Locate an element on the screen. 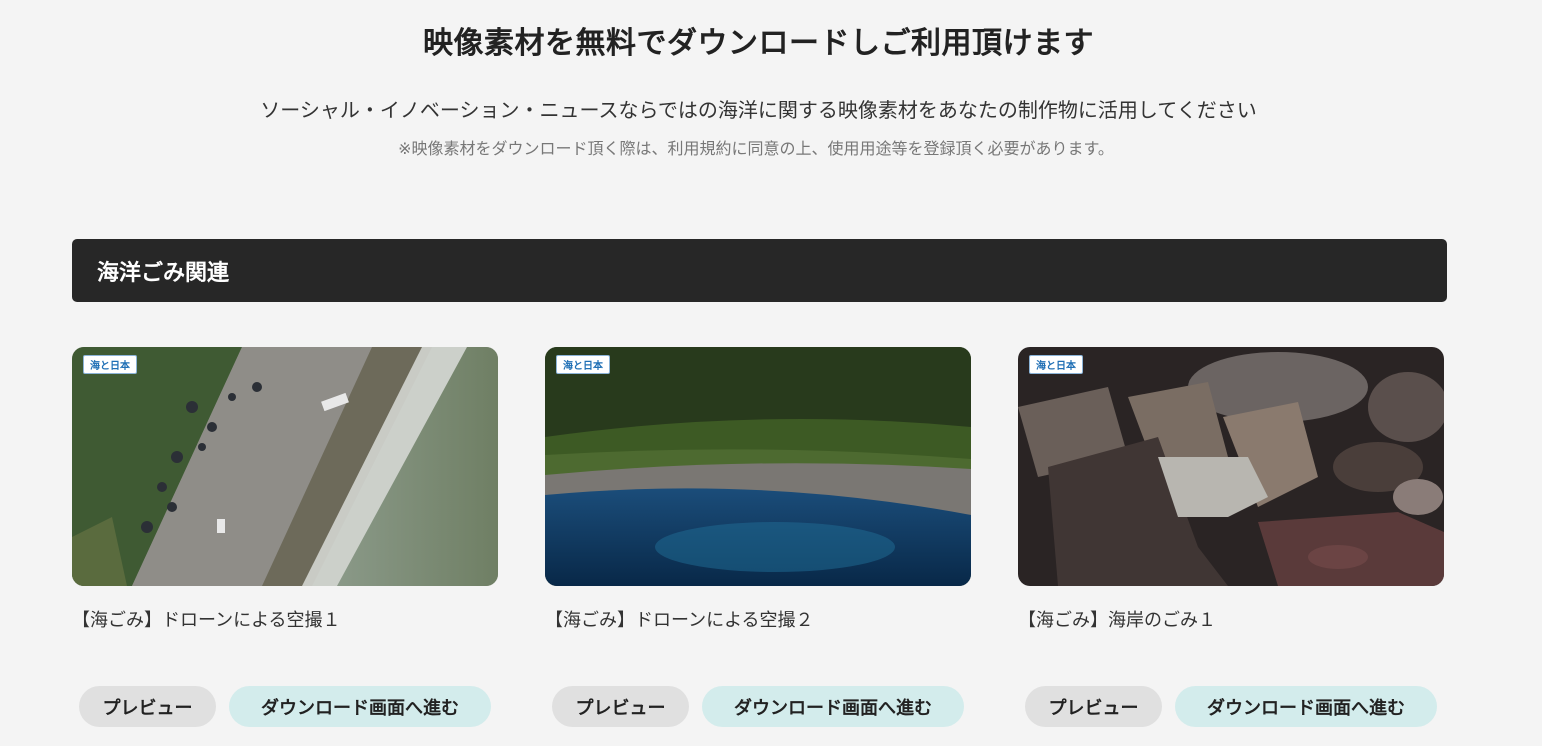 The image size is (1542, 746). category-title: 海洋ごみ関連 is located at coordinates (163, 273).